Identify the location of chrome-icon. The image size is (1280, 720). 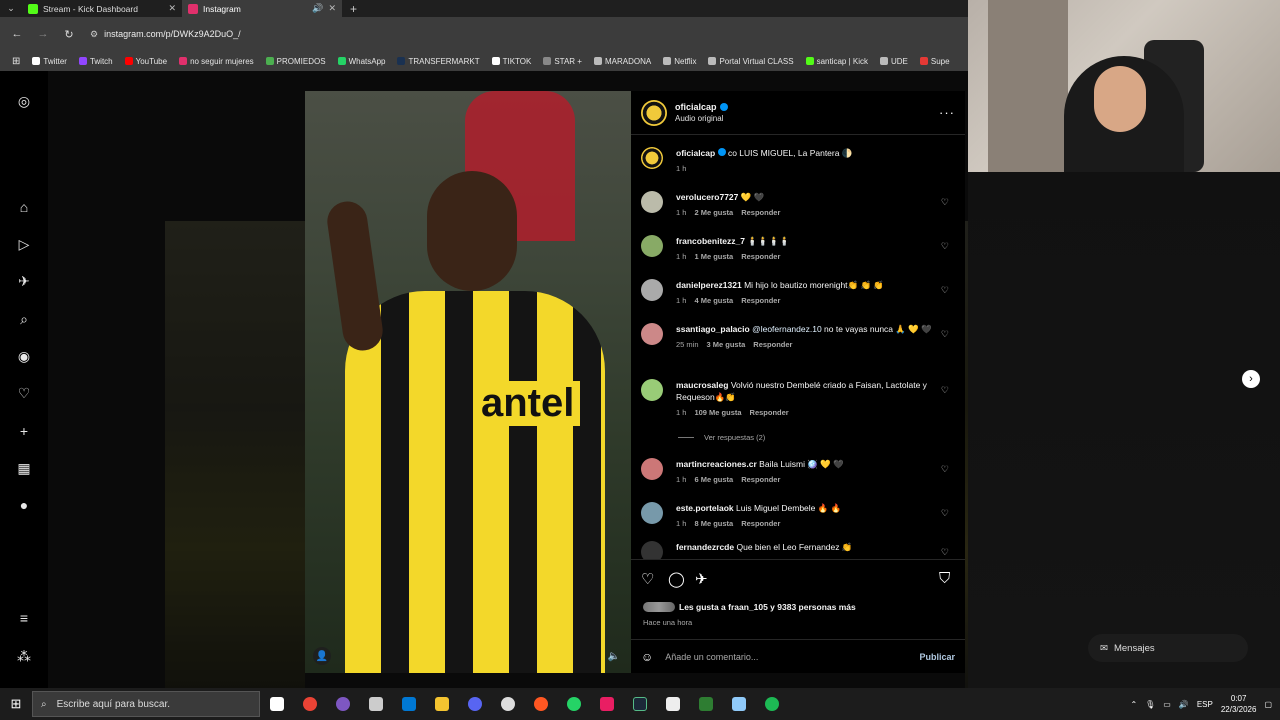
(309, 704).